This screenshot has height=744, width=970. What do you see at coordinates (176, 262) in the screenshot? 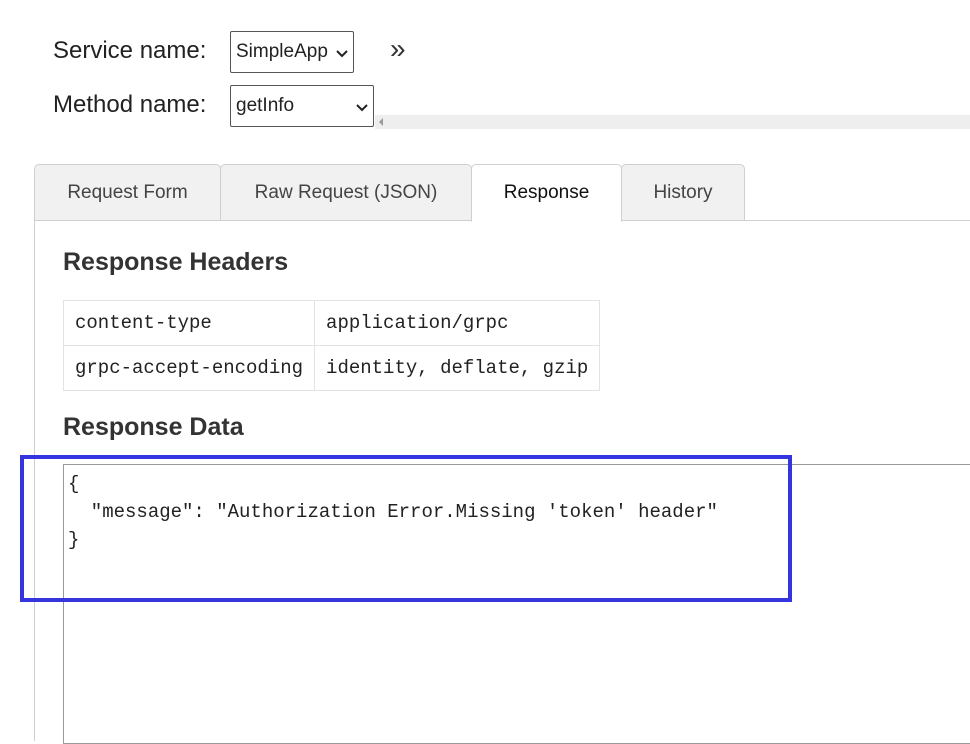
I see `response-headers-title: Response Headers` at bounding box center [176, 262].